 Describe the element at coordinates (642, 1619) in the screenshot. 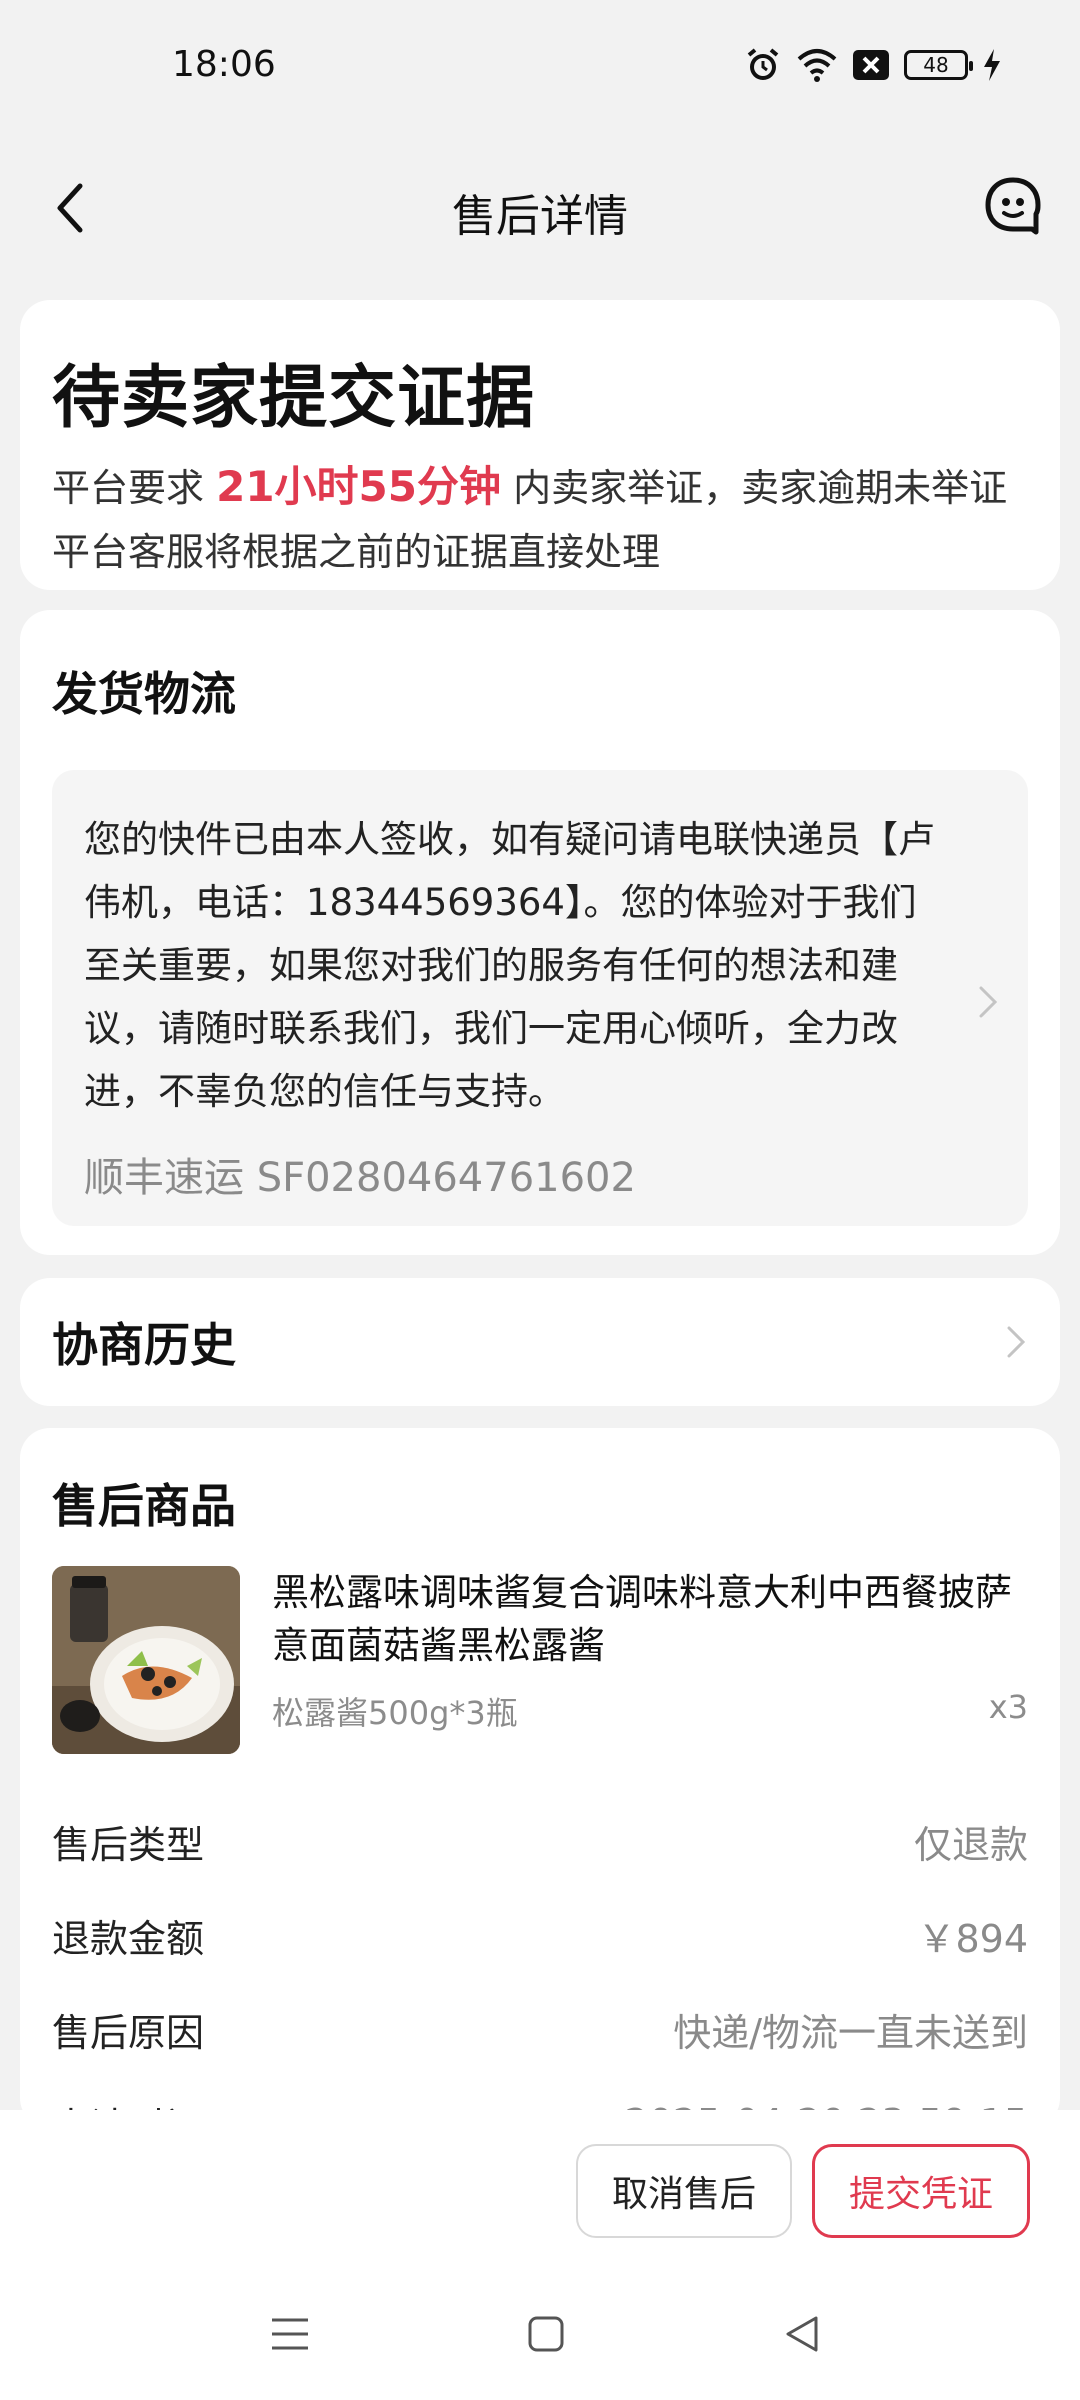

I see `product-name: 黑松露味调味酱复合调味料意大利中西餐披萨意面菌菇酱黑松露酱` at that location.